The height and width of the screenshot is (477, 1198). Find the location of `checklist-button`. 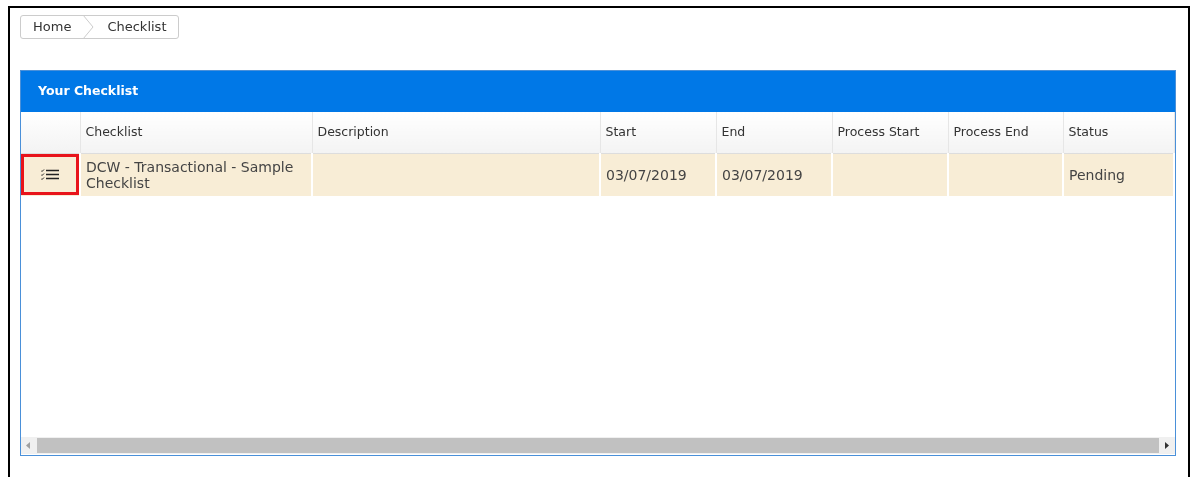

checklist-button is located at coordinates (50, 175).